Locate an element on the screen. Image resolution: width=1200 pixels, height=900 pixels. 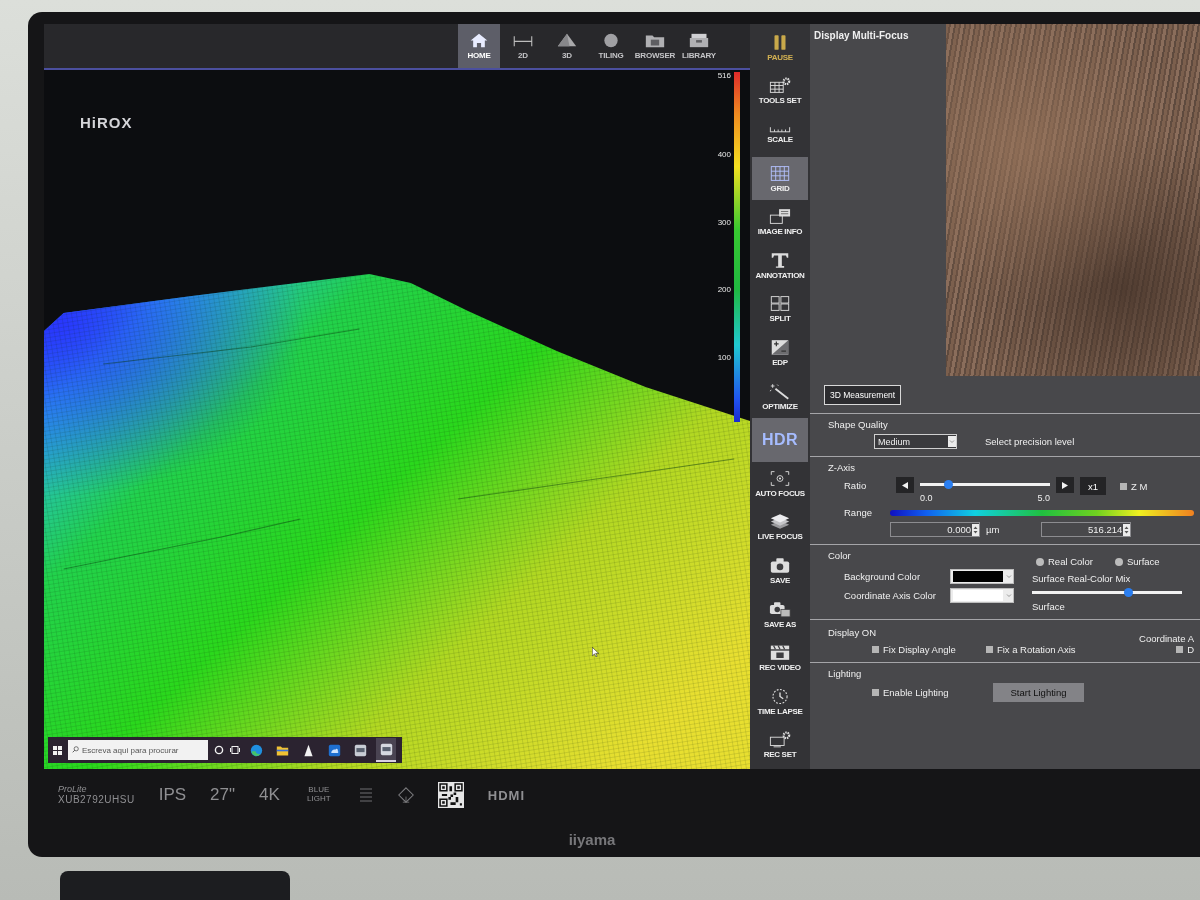
tool-button: SPLIT is located at coordinates (780, 309).